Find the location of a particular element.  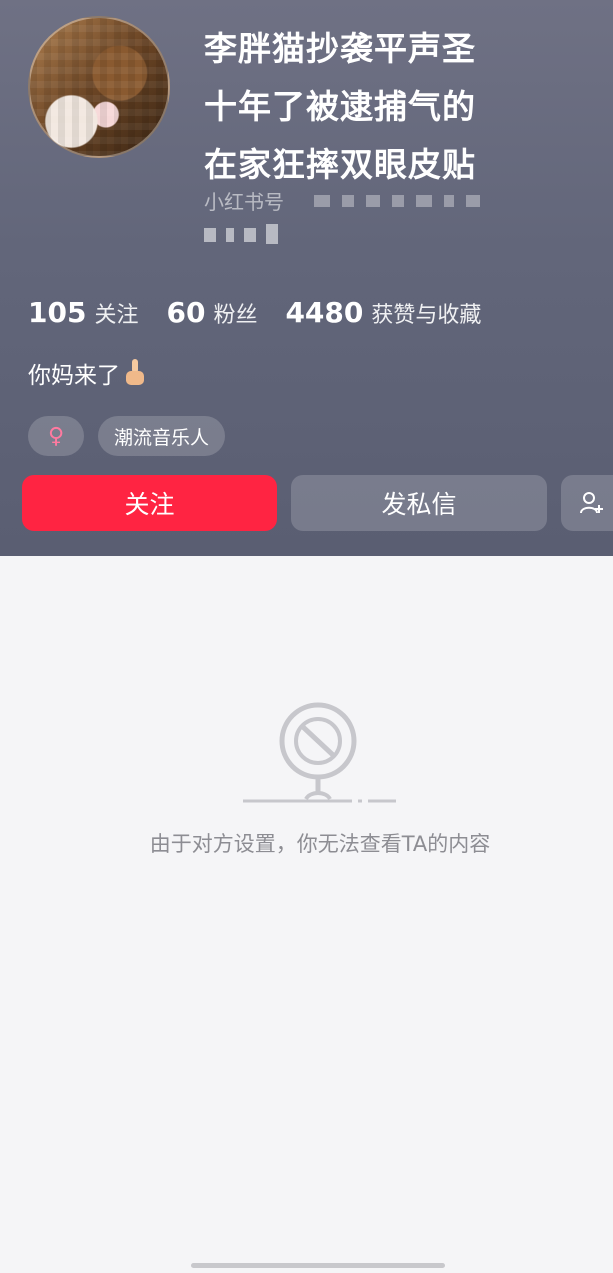

avatar is located at coordinates (99, 87).